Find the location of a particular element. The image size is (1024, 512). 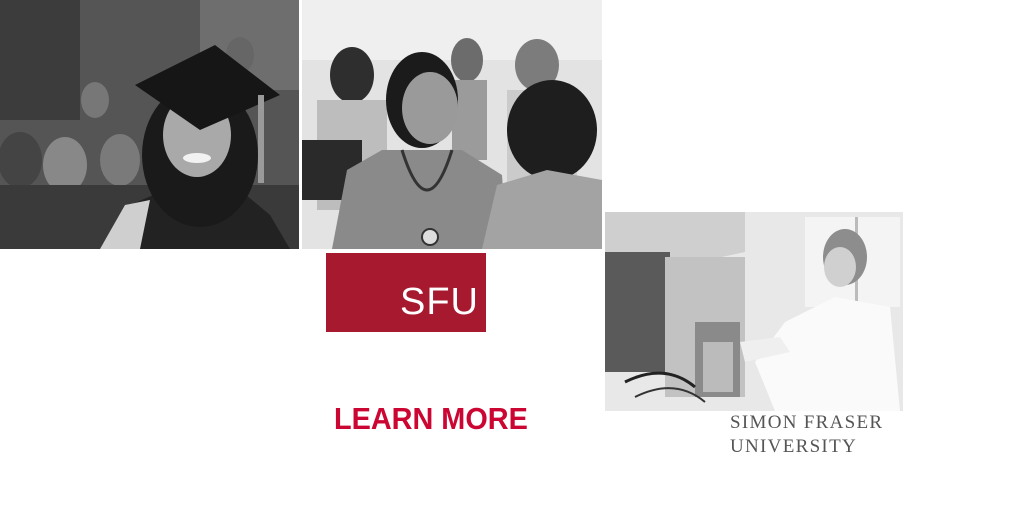

sfu-logo: SFU is located at coordinates (406, 292).